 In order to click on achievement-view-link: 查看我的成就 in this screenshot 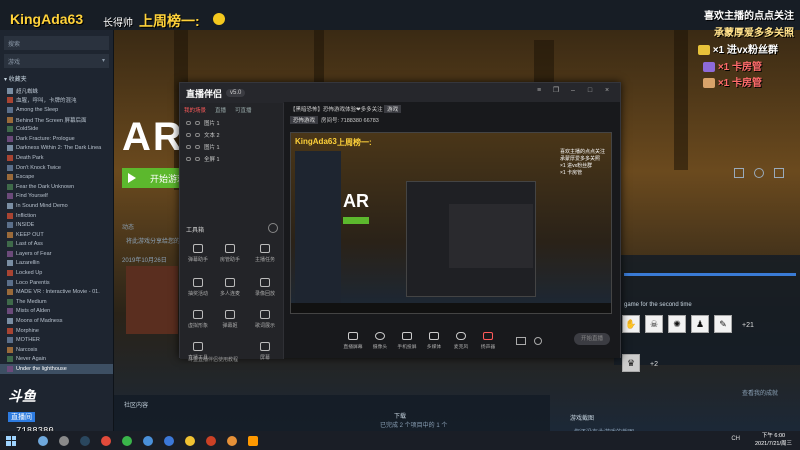, I will do `click(760, 392)`.